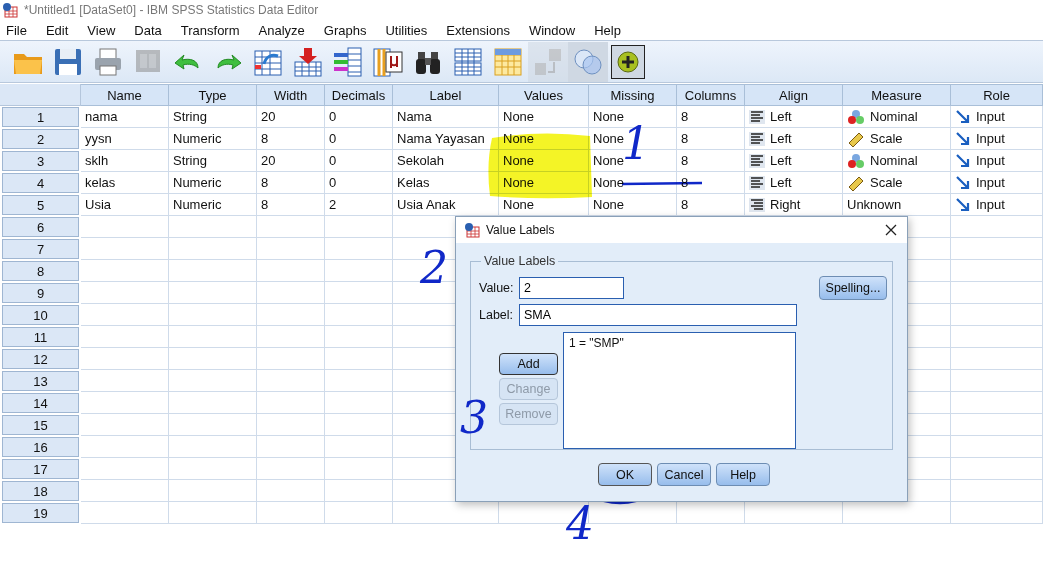  I want to click on row-header: 18, so click(40, 491).